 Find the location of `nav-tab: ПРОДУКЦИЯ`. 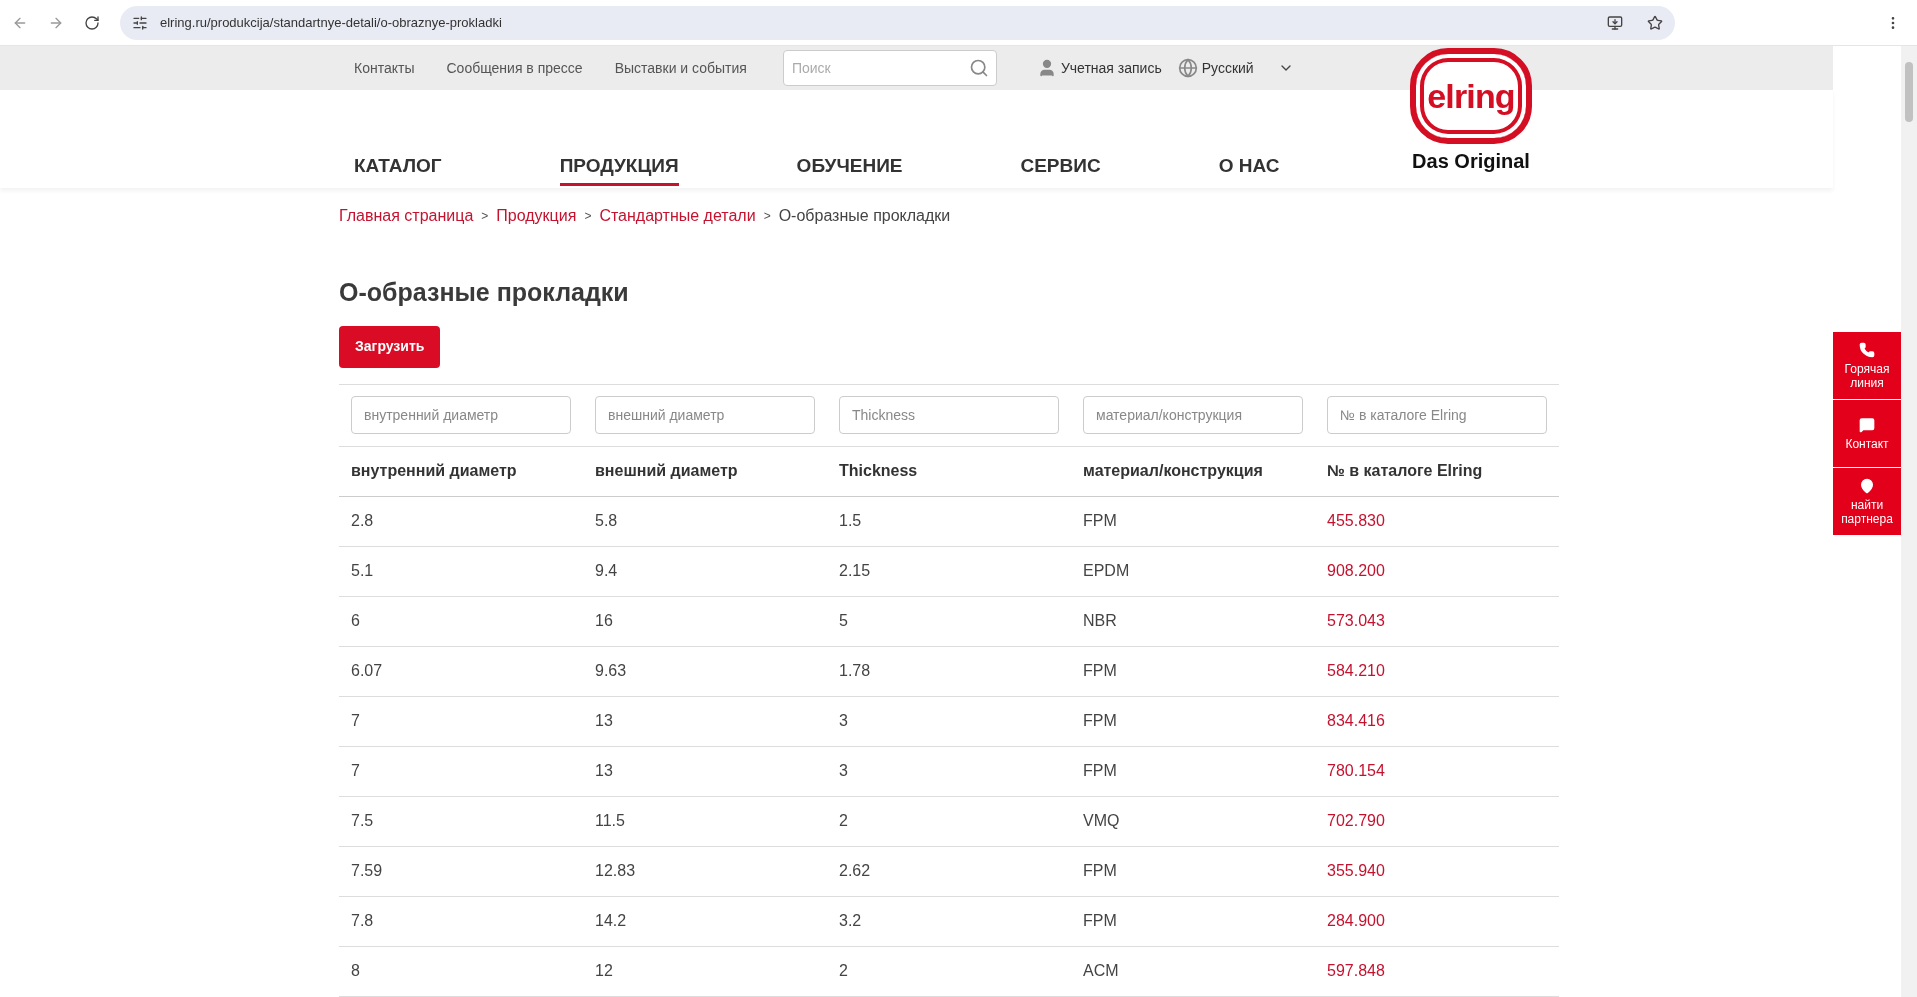

nav-tab: ПРОДУКЦИЯ is located at coordinates (619, 168).